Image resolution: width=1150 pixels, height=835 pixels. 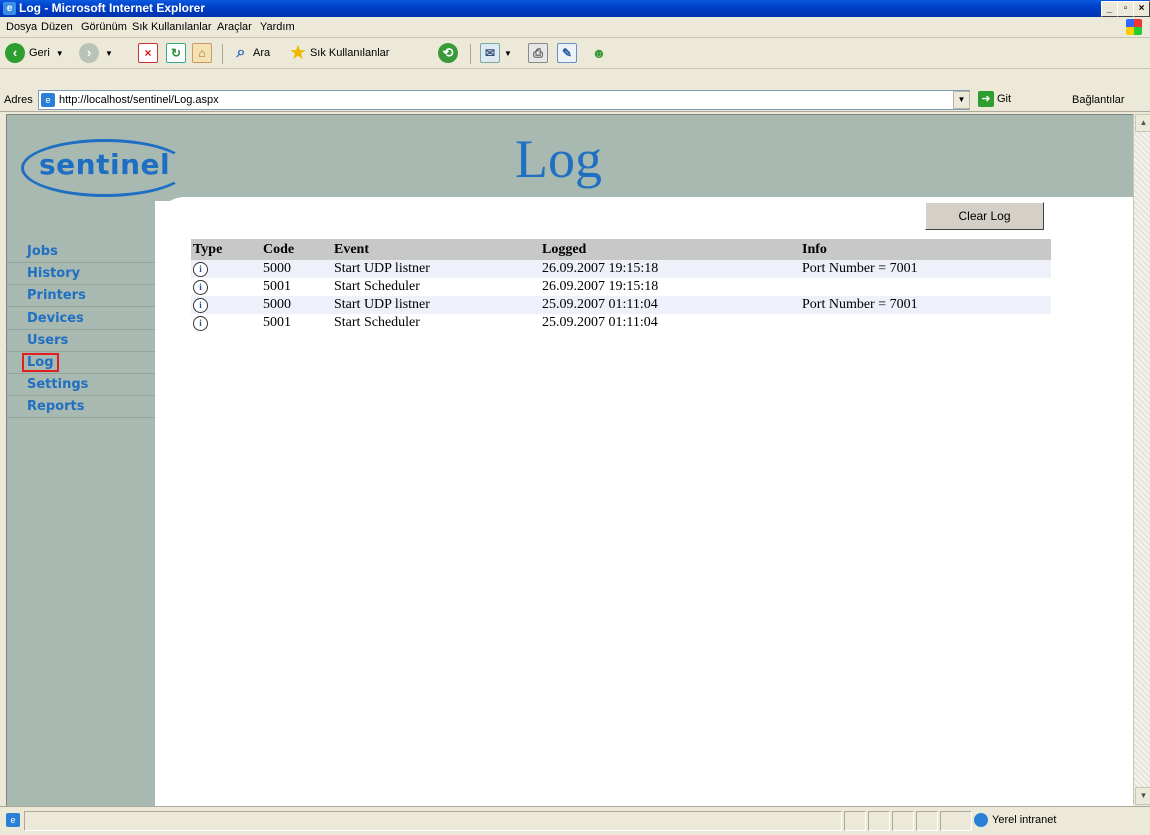 I want to click on nav-label: Jobs, so click(x=42, y=251).